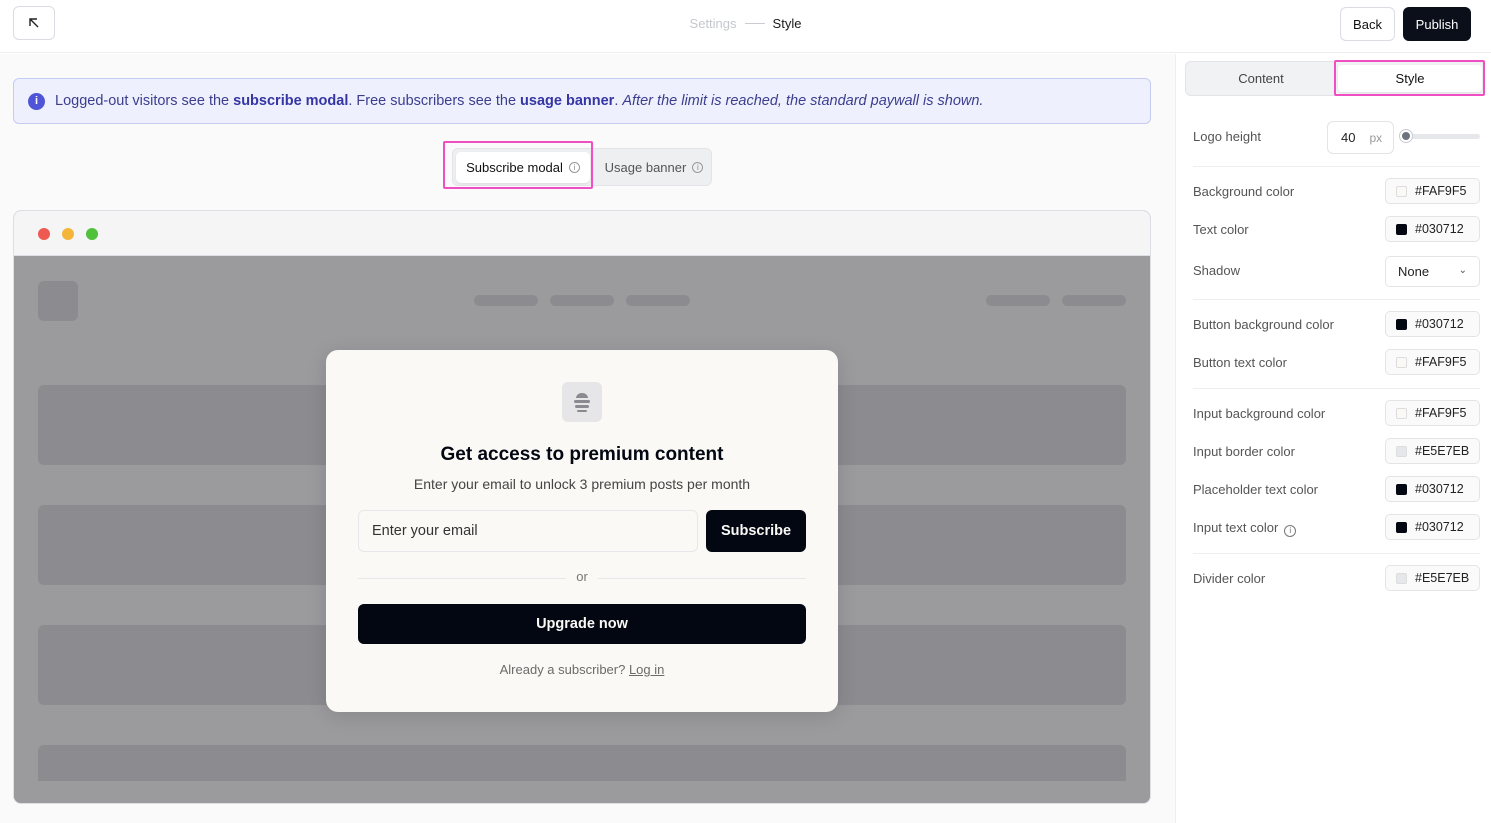  Describe the element at coordinates (1406, 136) in the screenshot. I see `logo-height-slider-handle` at that location.